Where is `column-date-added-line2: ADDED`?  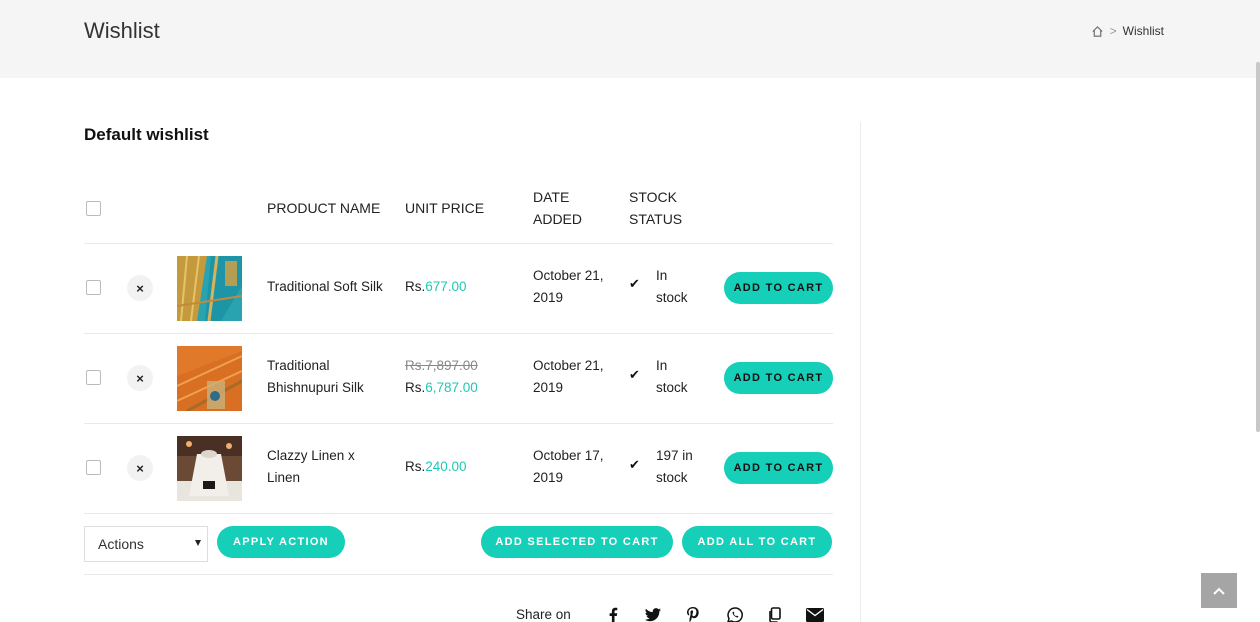
column-date-added-line2: ADDED is located at coordinates (558, 219).